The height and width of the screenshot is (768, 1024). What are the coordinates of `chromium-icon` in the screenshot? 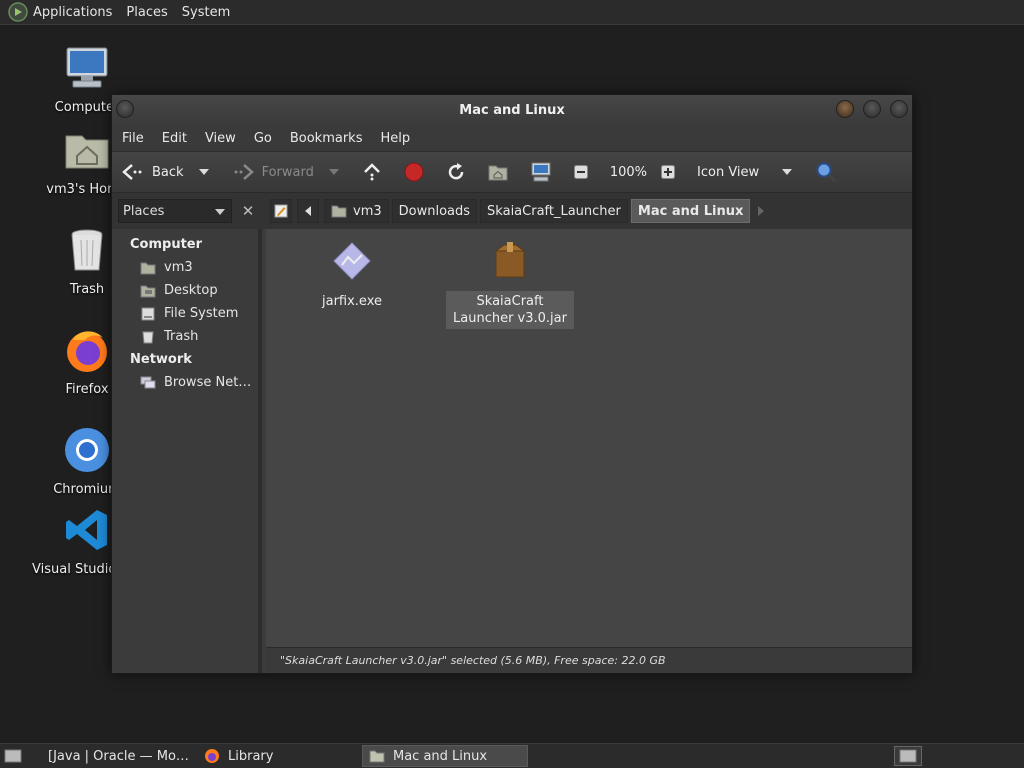 It's located at (87, 450).